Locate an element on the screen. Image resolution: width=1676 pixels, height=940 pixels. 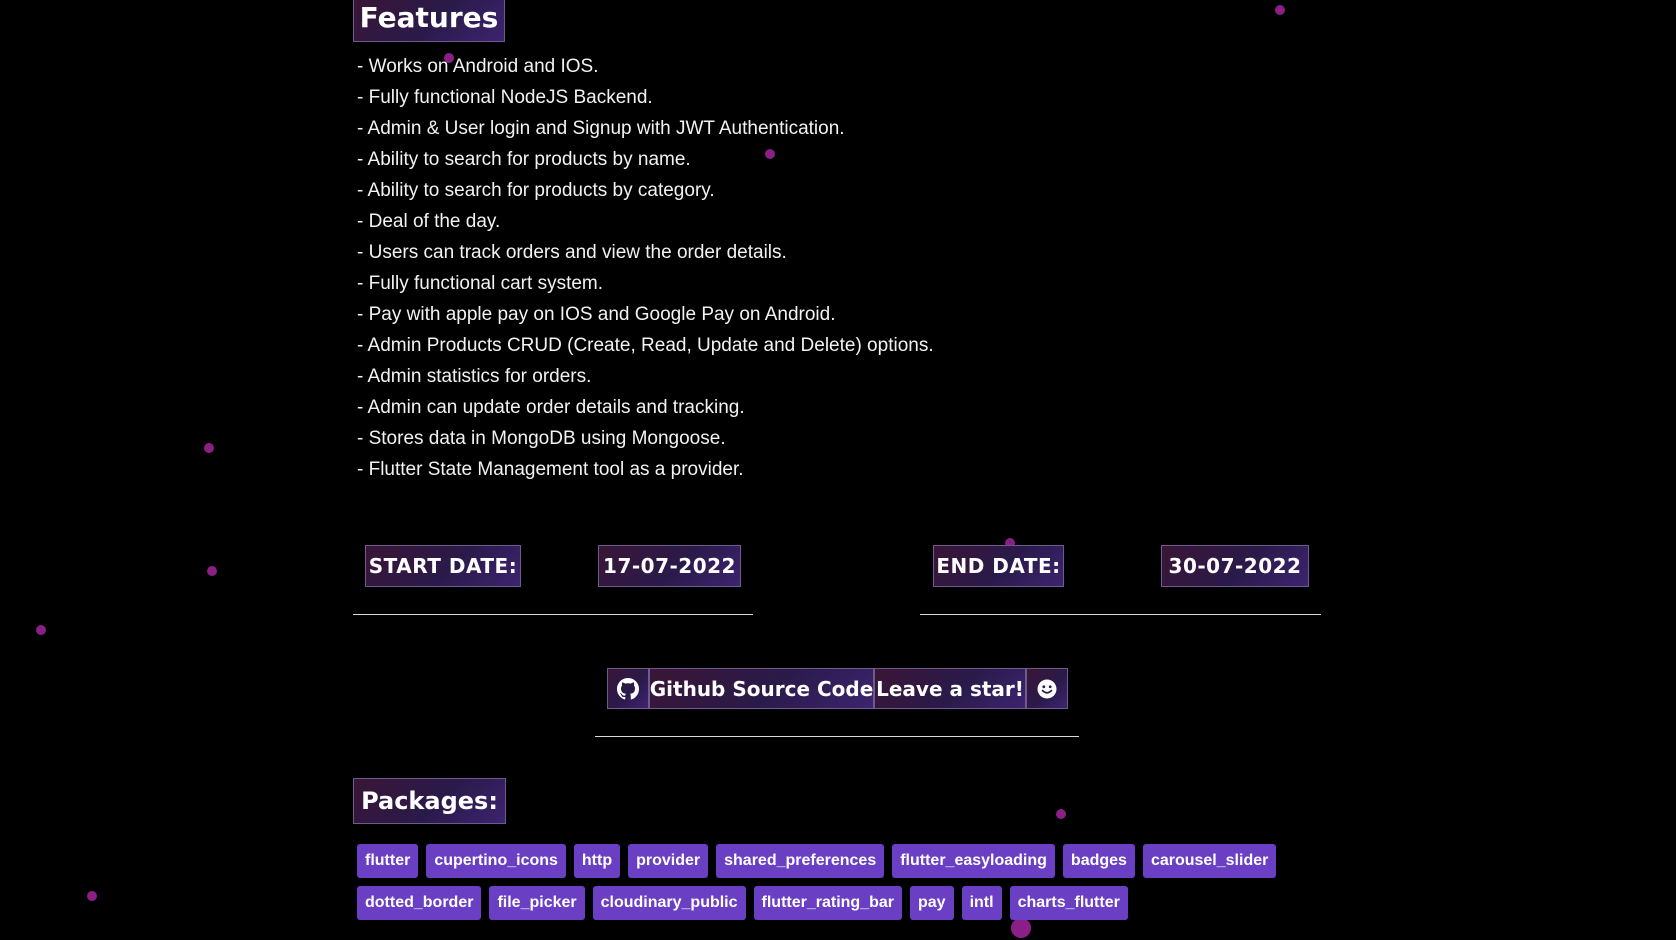
feature-item: - Stores data in MongoDB using Mongoose. is located at coordinates (541, 438).